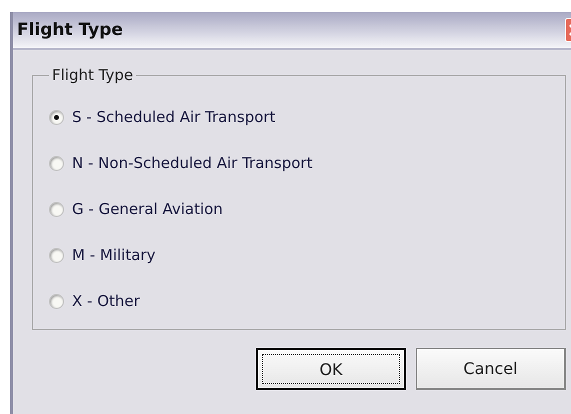 Image resolution: width=571 pixels, height=414 pixels. I want to click on radio-option: M - Military, so click(102, 255).